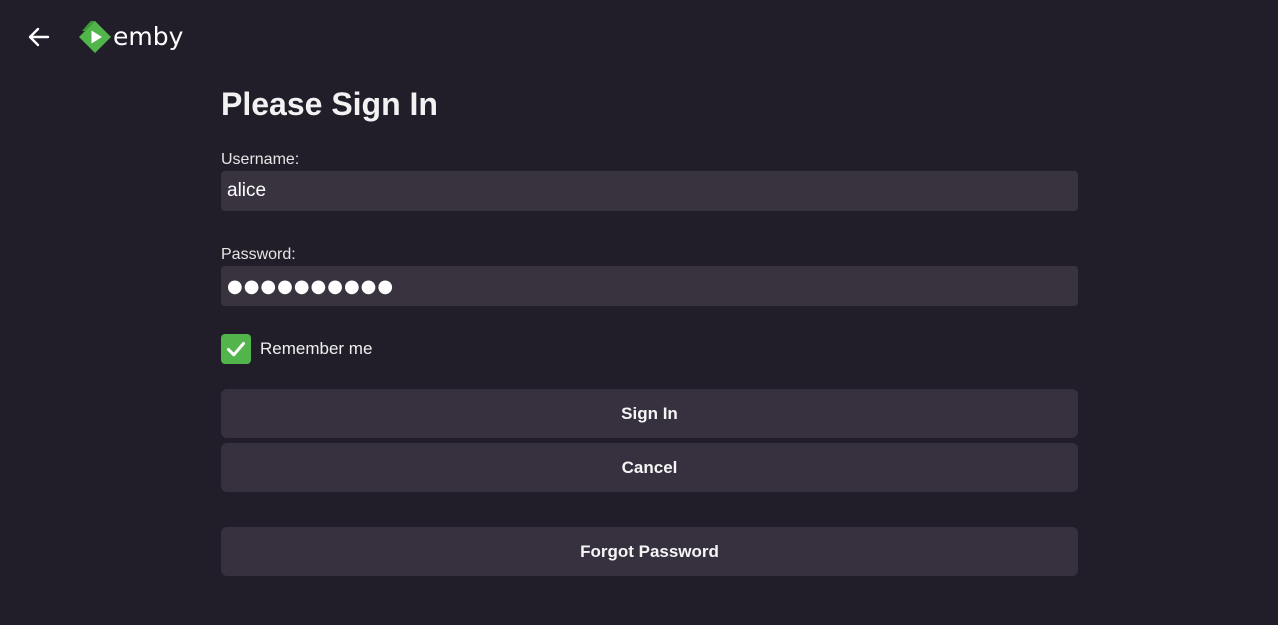  I want to click on remember-me-checkbox, so click(236, 349).